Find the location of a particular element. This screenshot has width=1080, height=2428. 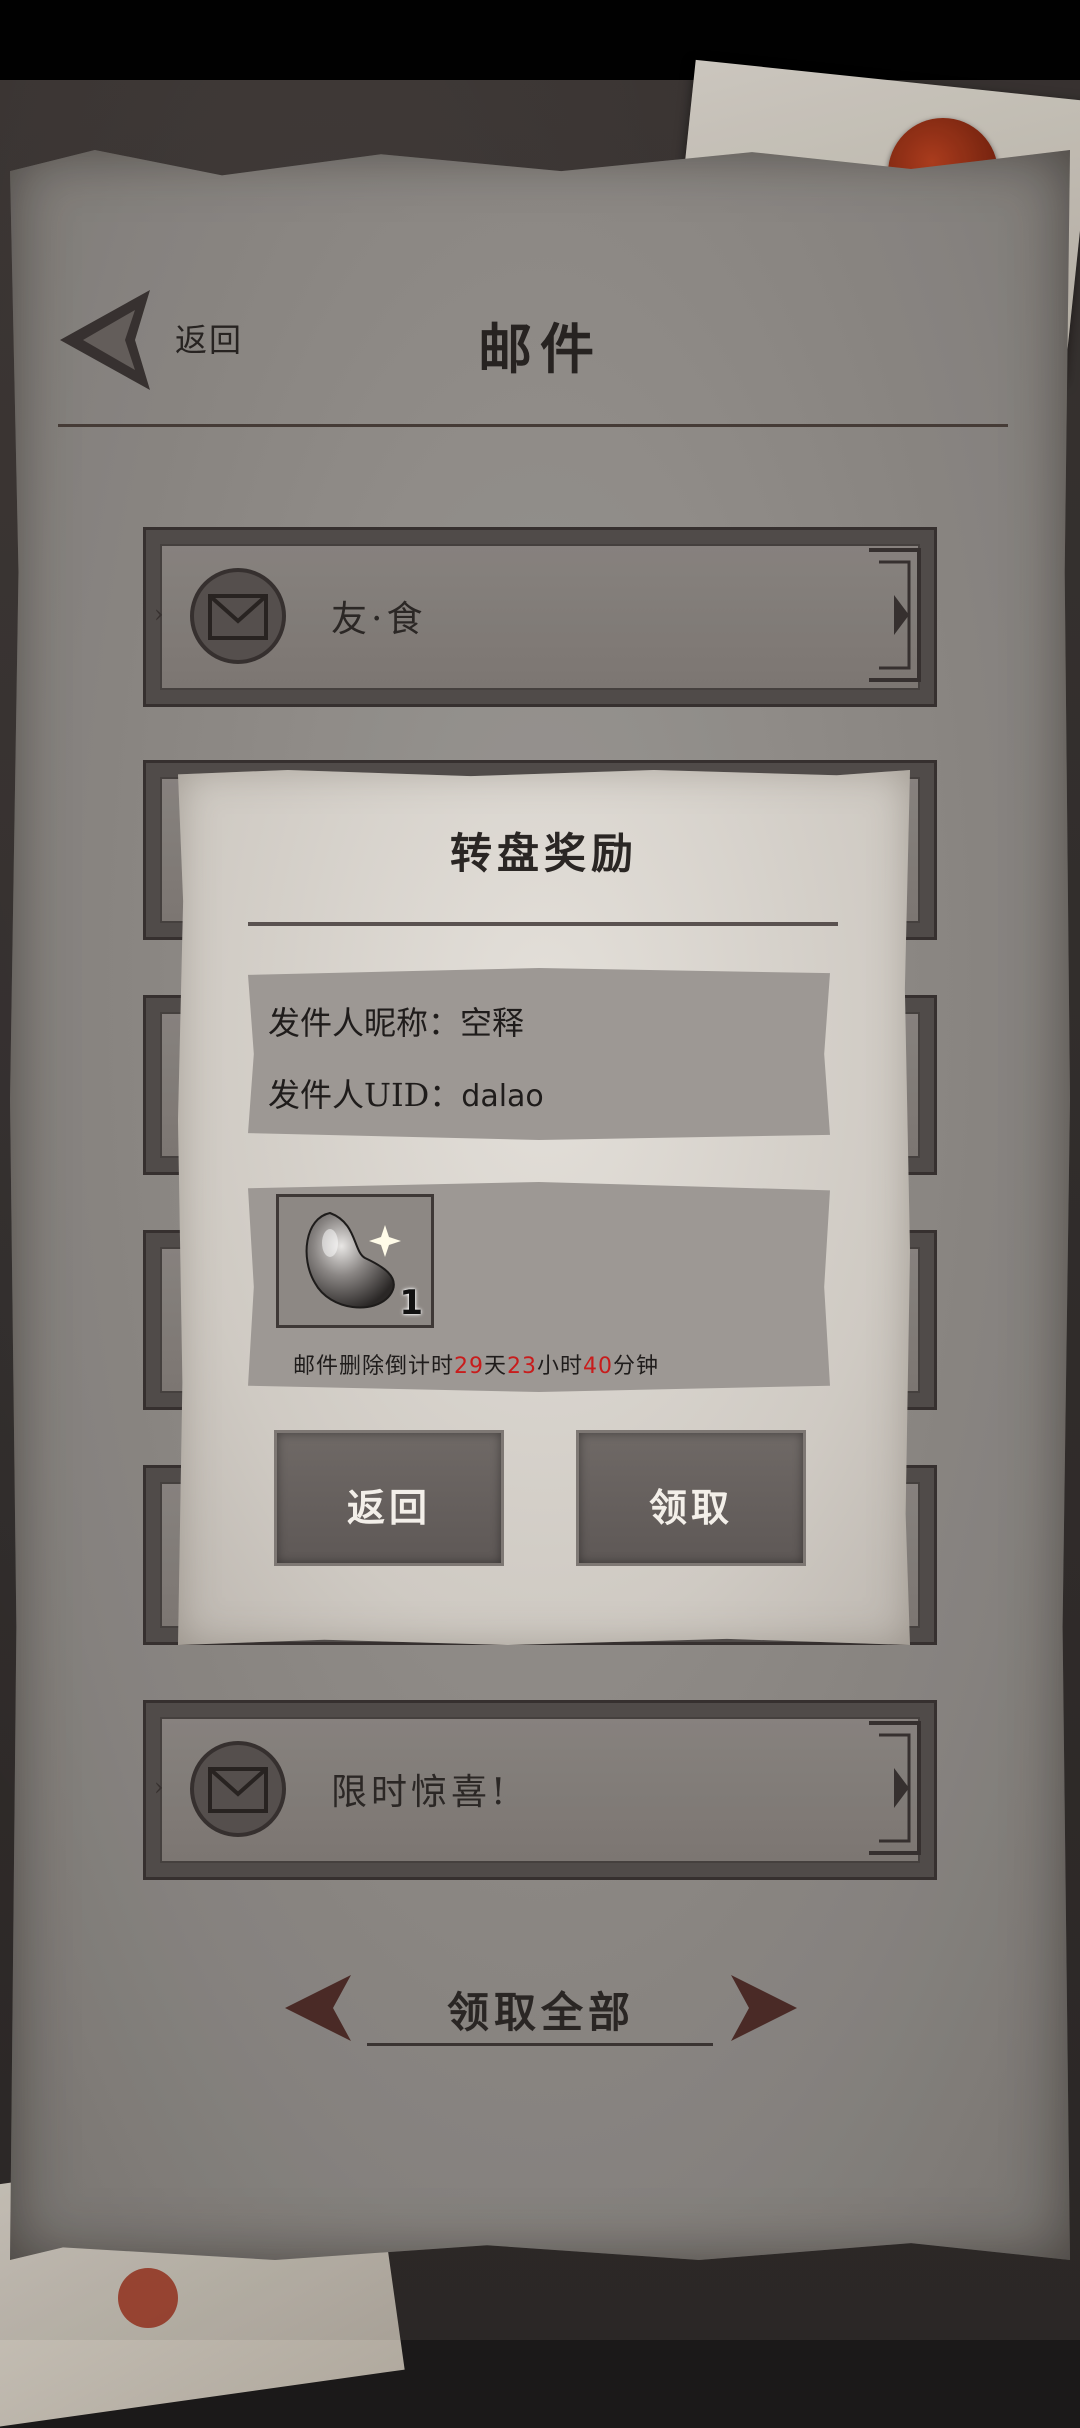

dialog-claim-label: 领取 is located at coordinates (690, 1507).